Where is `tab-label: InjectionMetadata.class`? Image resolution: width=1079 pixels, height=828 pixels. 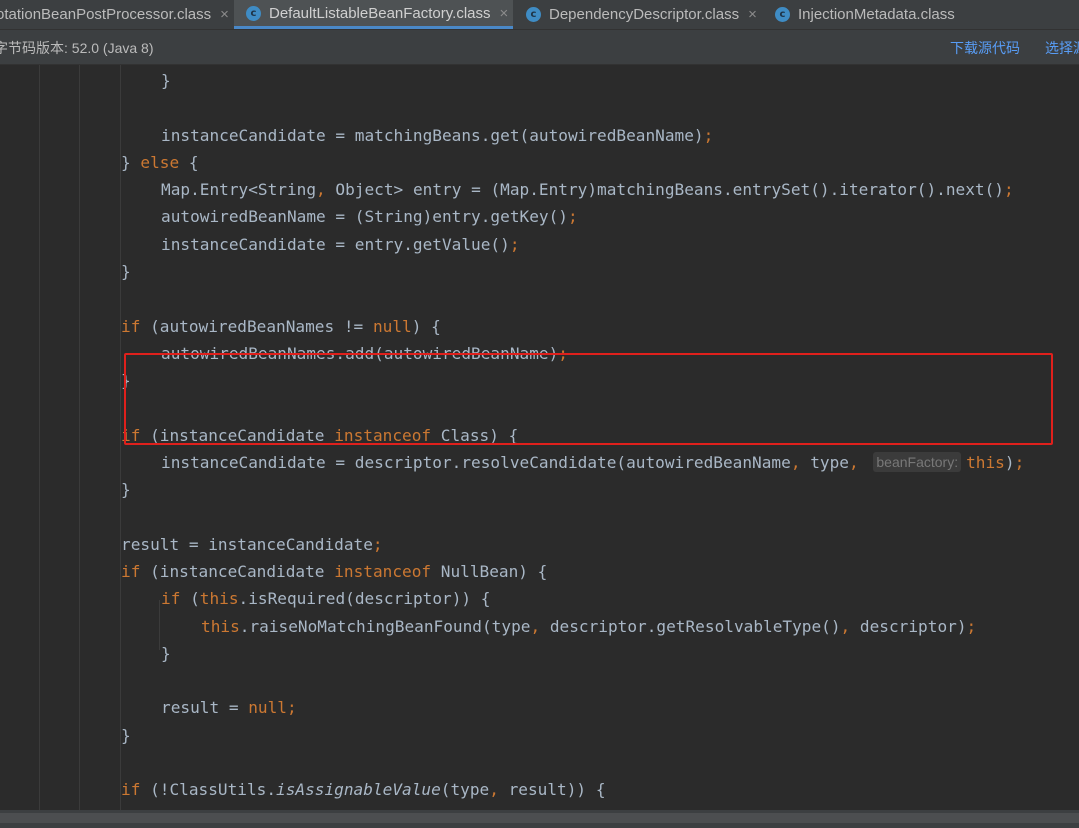
tab-label: InjectionMetadata.class is located at coordinates (876, 14).